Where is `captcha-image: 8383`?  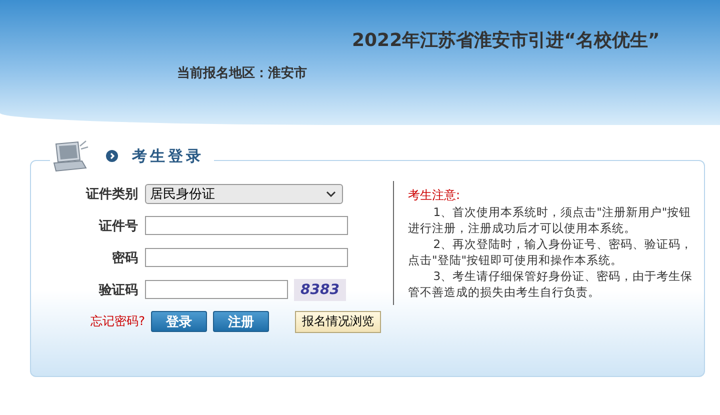 captcha-image: 8383 is located at coordinates (320, 289).